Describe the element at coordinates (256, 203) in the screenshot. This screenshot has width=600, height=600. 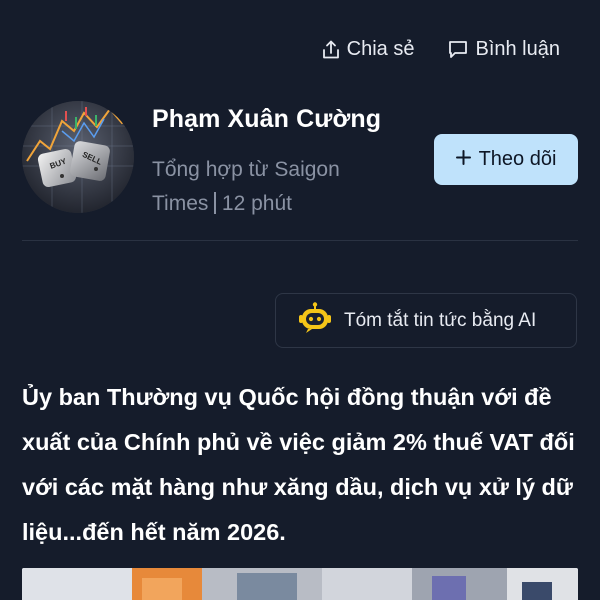
I see `post-time: 12 phút` at that location.